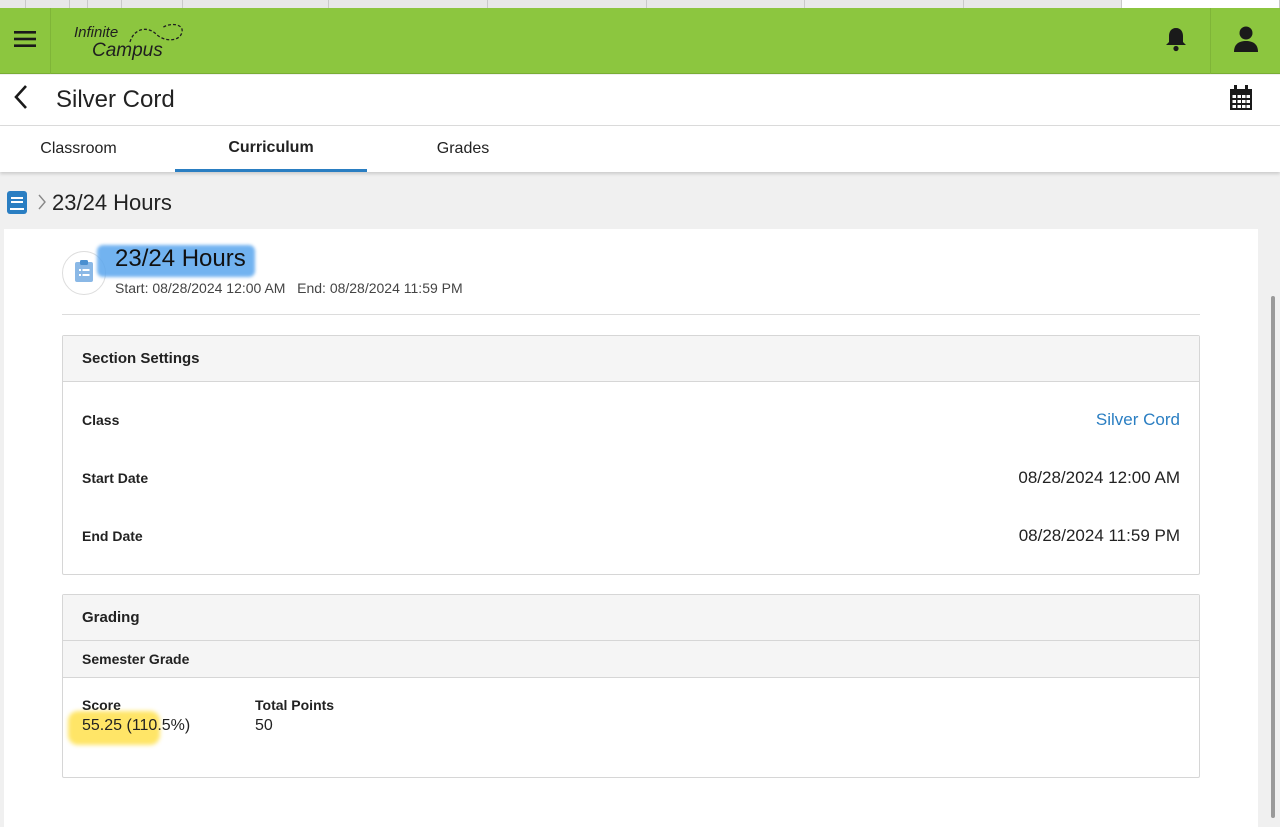 This screenshot has height=827, width=1280. I want to click on semester-grade-heading: Semester Grade, so click(631, 659).